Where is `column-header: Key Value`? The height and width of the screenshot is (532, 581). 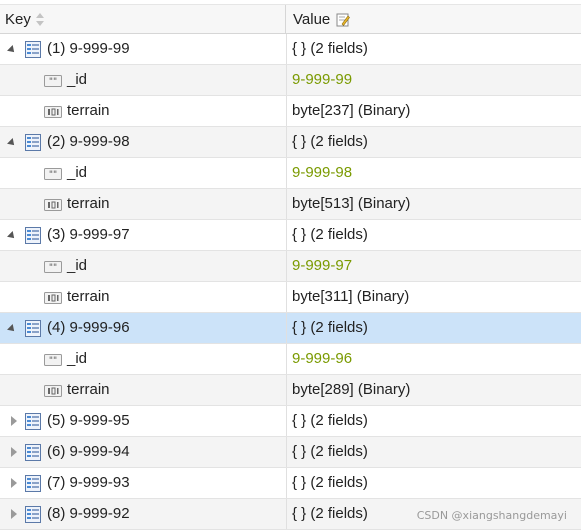 column-header: Key Value is located at coordinates (290, 19).